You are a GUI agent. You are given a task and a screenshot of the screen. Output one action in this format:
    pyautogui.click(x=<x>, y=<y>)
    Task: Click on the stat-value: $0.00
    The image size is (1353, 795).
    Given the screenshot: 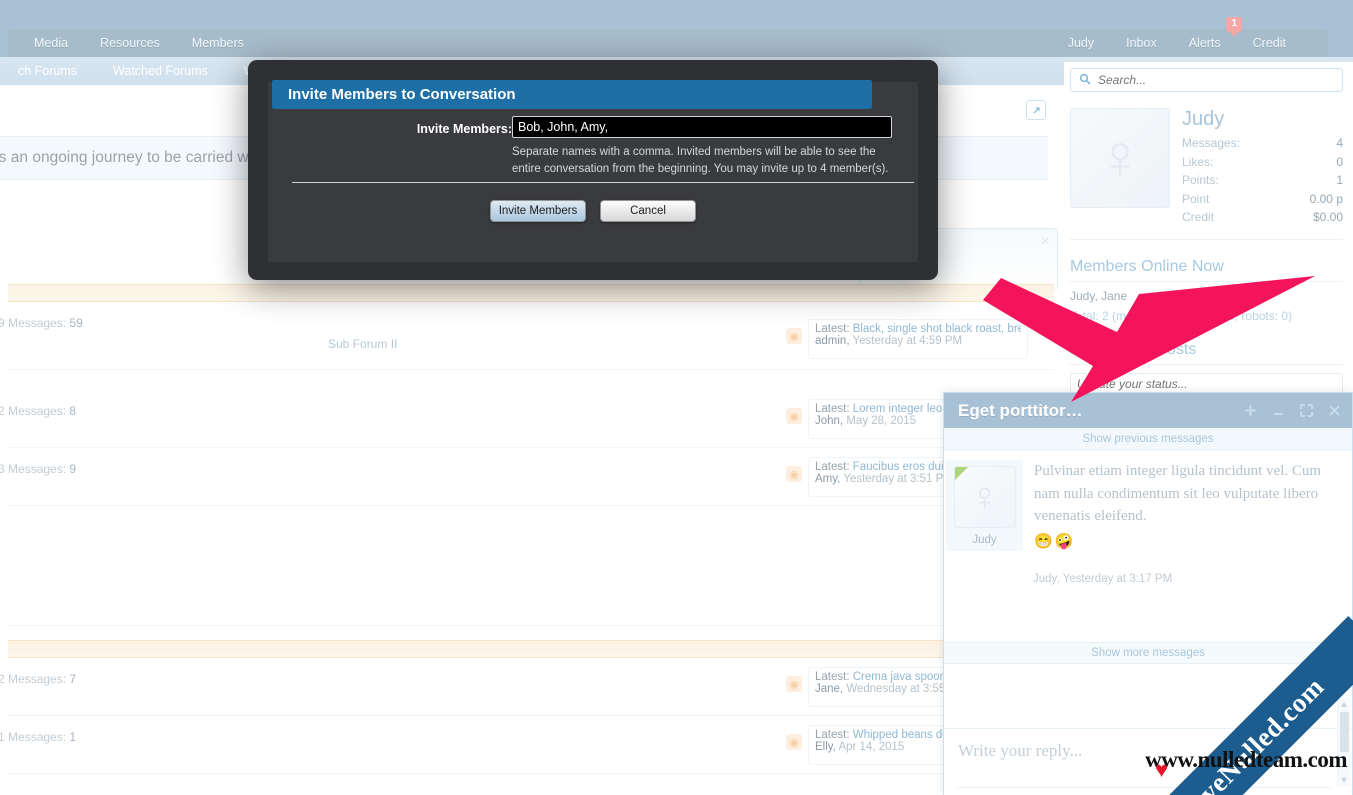 What is the action you would take?
    pyautogui.click(x=1327, y=217)
    